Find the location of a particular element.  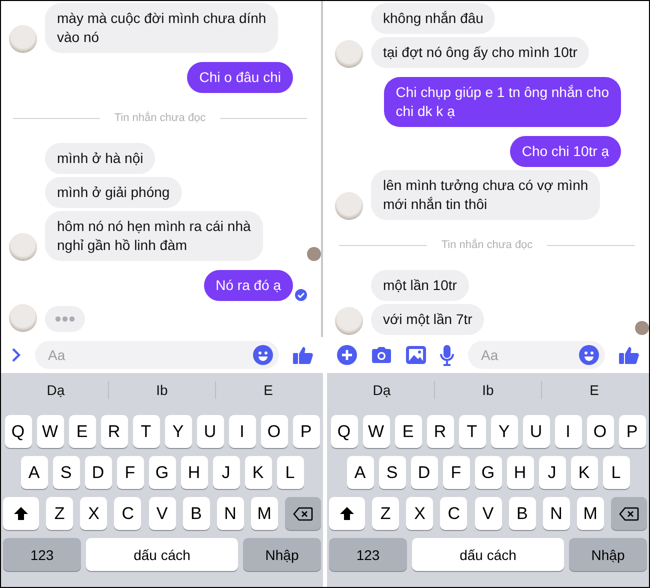

incoming-message: không nhắn đâu is located at coordinates (433, 18).